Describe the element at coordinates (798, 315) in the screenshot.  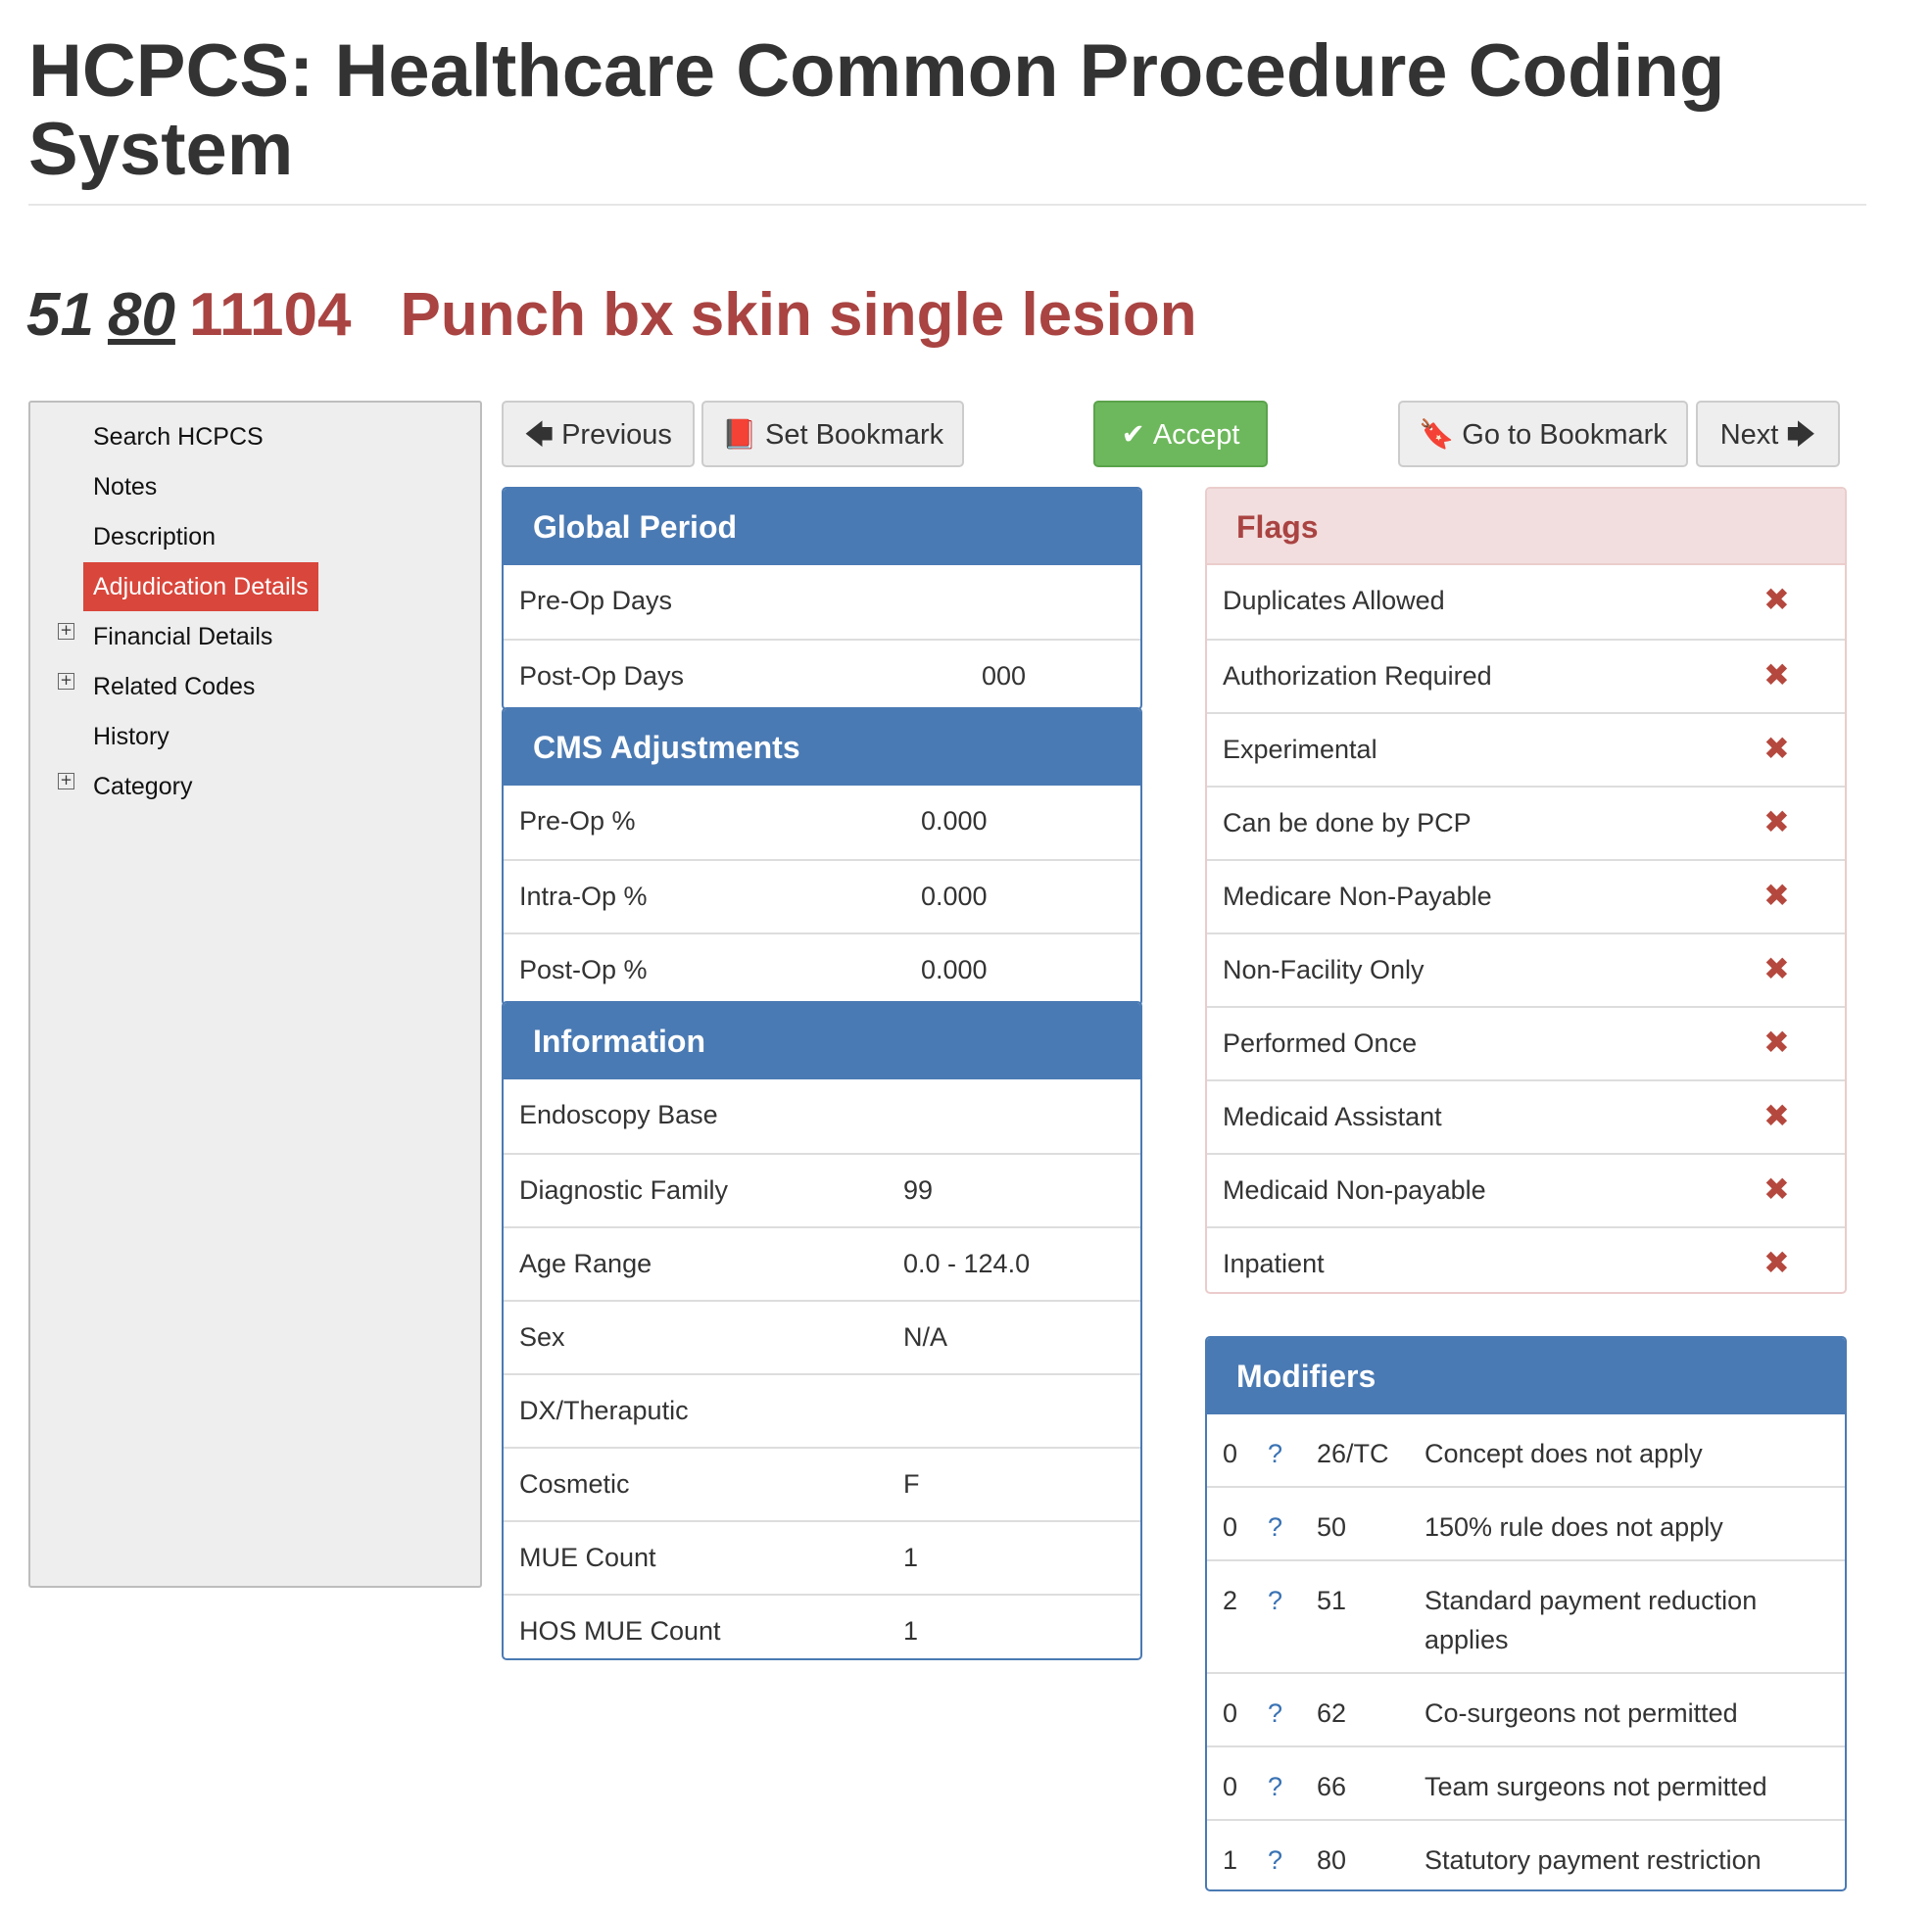
I see `code-description: Punch bx skin single lesion` at that location.